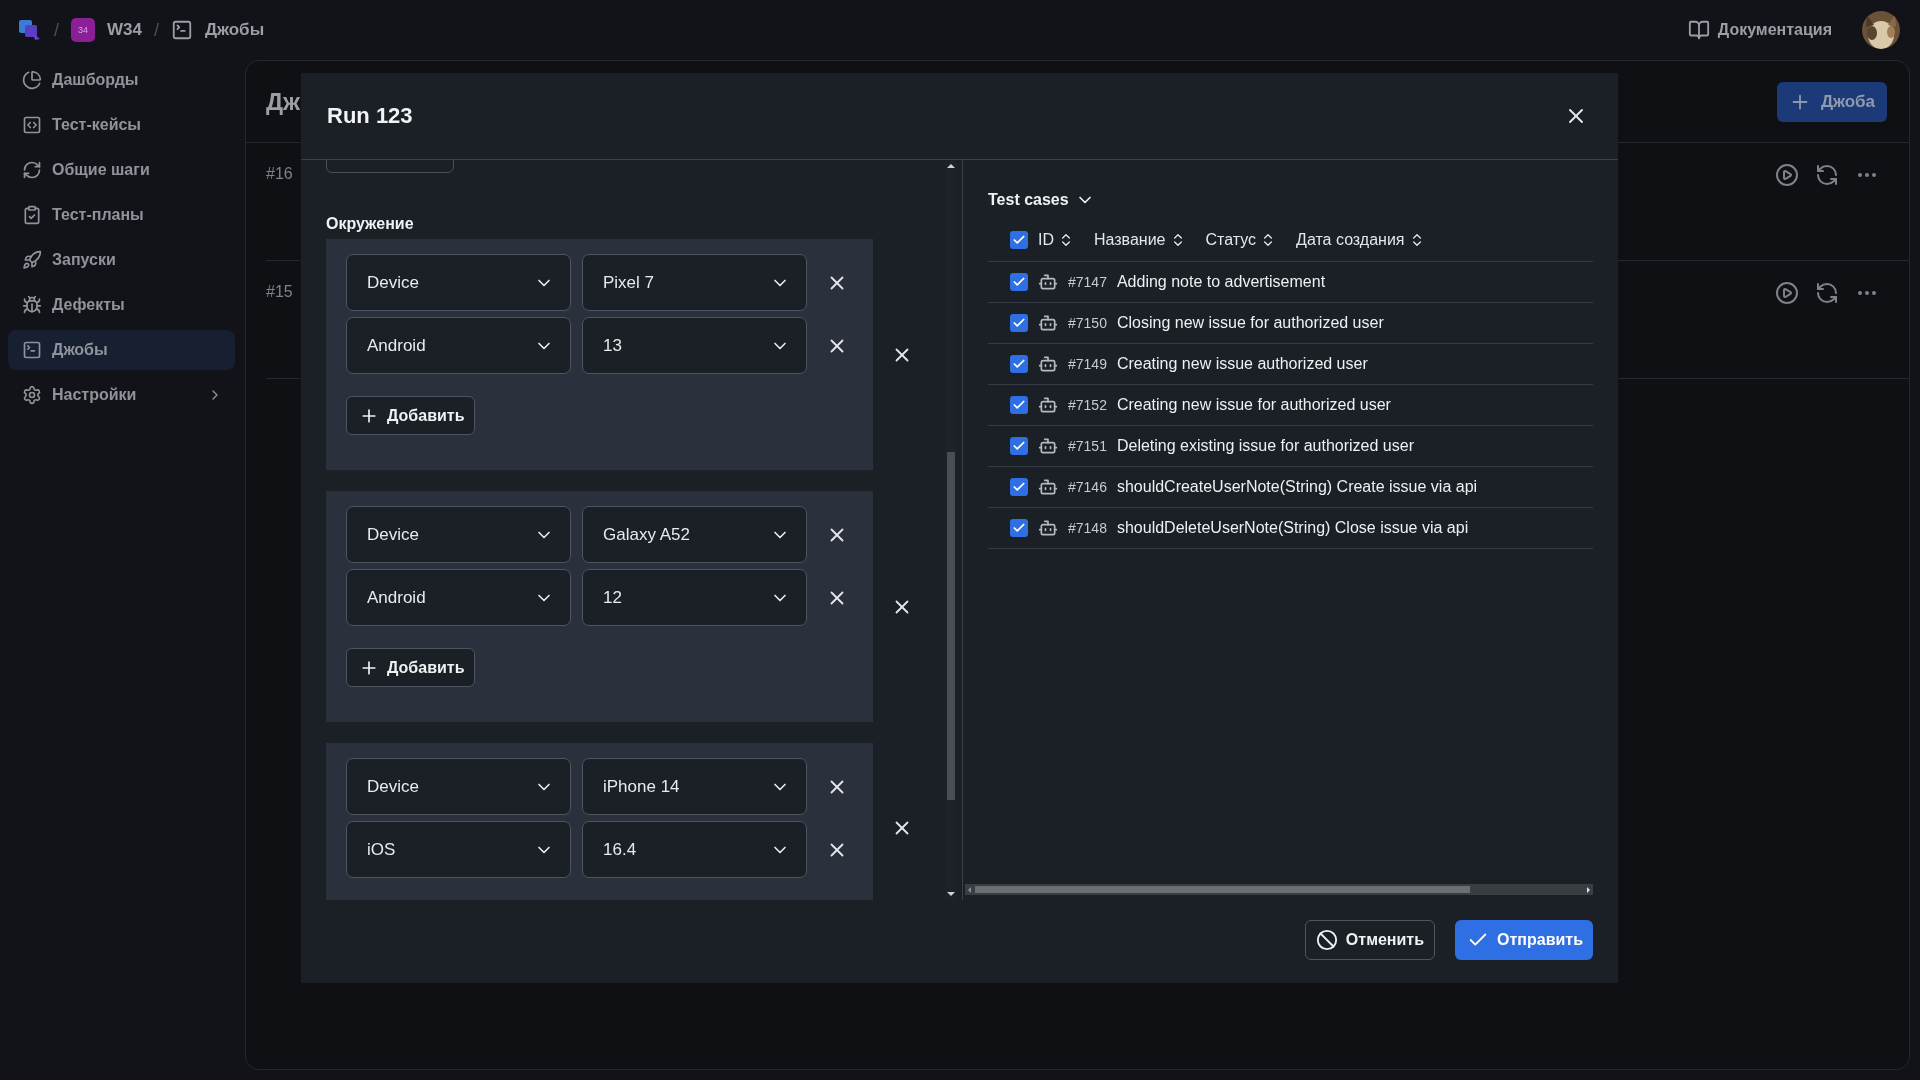  Describe the element at coordinates (370, 223) in the screenshot. I see `section-label: Окружение` at that location.